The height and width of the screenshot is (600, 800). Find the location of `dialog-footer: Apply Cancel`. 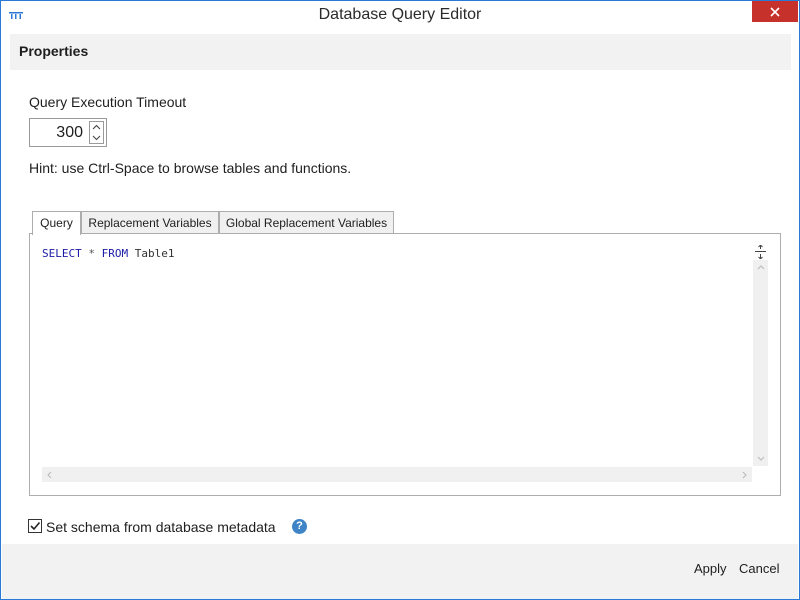

dialog-footer: Apply Cancel is located at coordinates (400, 571).